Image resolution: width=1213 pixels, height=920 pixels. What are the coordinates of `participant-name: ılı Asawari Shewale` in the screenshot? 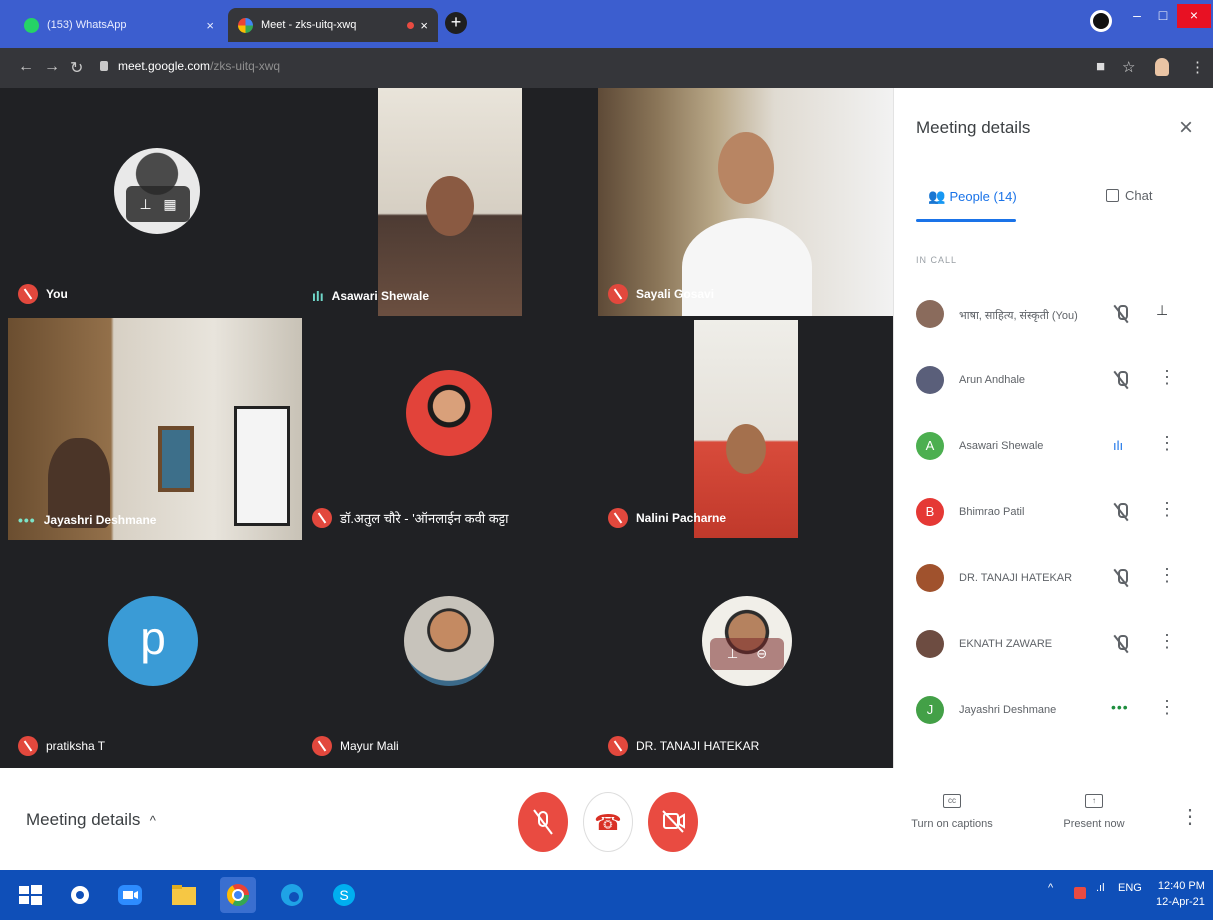 It's located at (371, 296).